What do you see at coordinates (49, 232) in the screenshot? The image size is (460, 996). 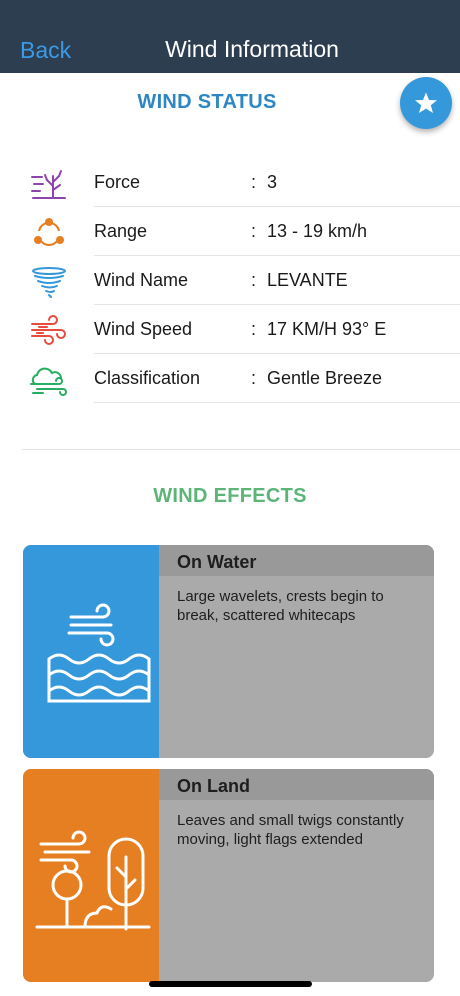 I see `cycle-icon` at bounding box center [49, 232].